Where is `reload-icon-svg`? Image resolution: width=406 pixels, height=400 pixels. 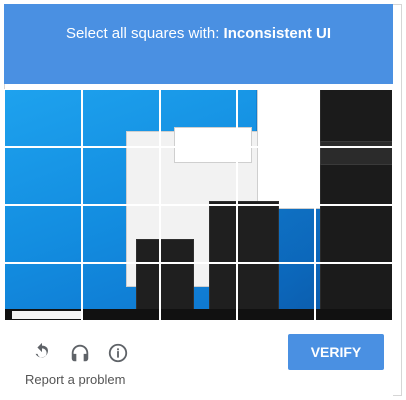 reload-icon-svg is located at coordinates (41, 350).